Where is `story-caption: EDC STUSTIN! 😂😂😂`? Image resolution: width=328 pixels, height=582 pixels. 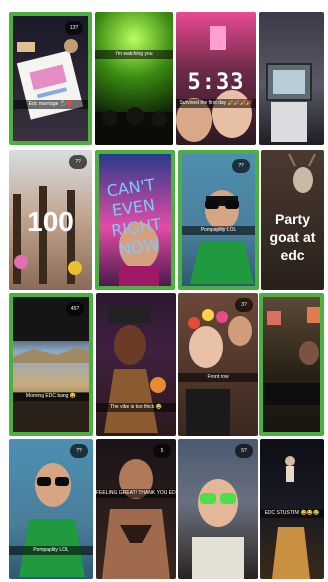 story-caption: EDC STUSTIN! 😂😂😂 is located at coordinates (292, 513).